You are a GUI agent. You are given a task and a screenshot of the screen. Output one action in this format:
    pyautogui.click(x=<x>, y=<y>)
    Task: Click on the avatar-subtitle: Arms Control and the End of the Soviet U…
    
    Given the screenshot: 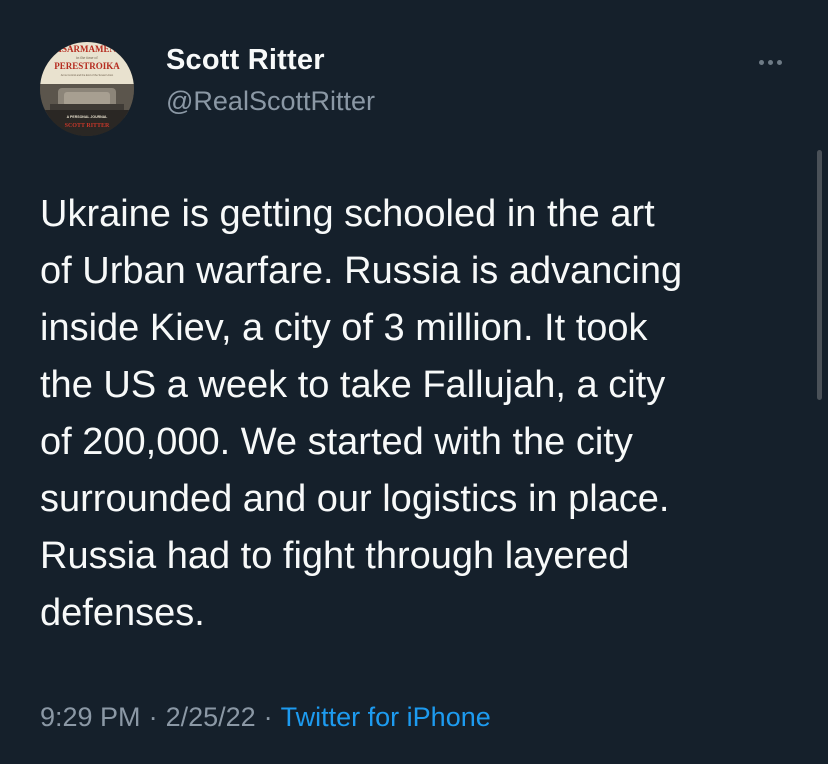 What is the action you would take?
    pyautogui.click(x=87, y=75)
    